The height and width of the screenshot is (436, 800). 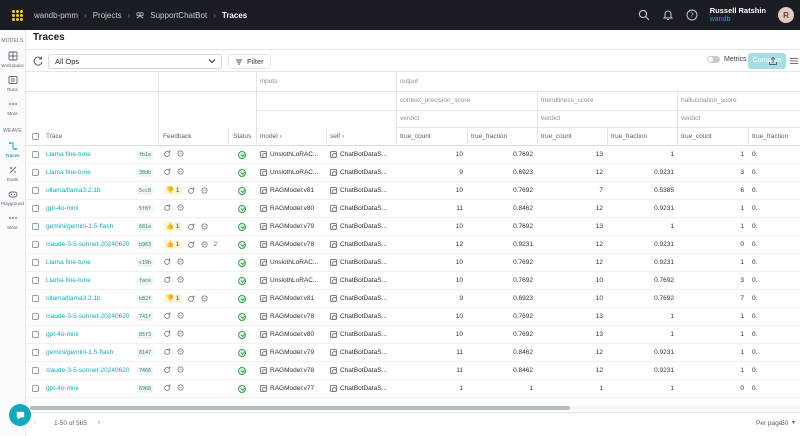 What do you see at coordinates (727, 59) in the screenshot?
I see `metrics-toggle: Metrics` at bounding box center [727, 59].